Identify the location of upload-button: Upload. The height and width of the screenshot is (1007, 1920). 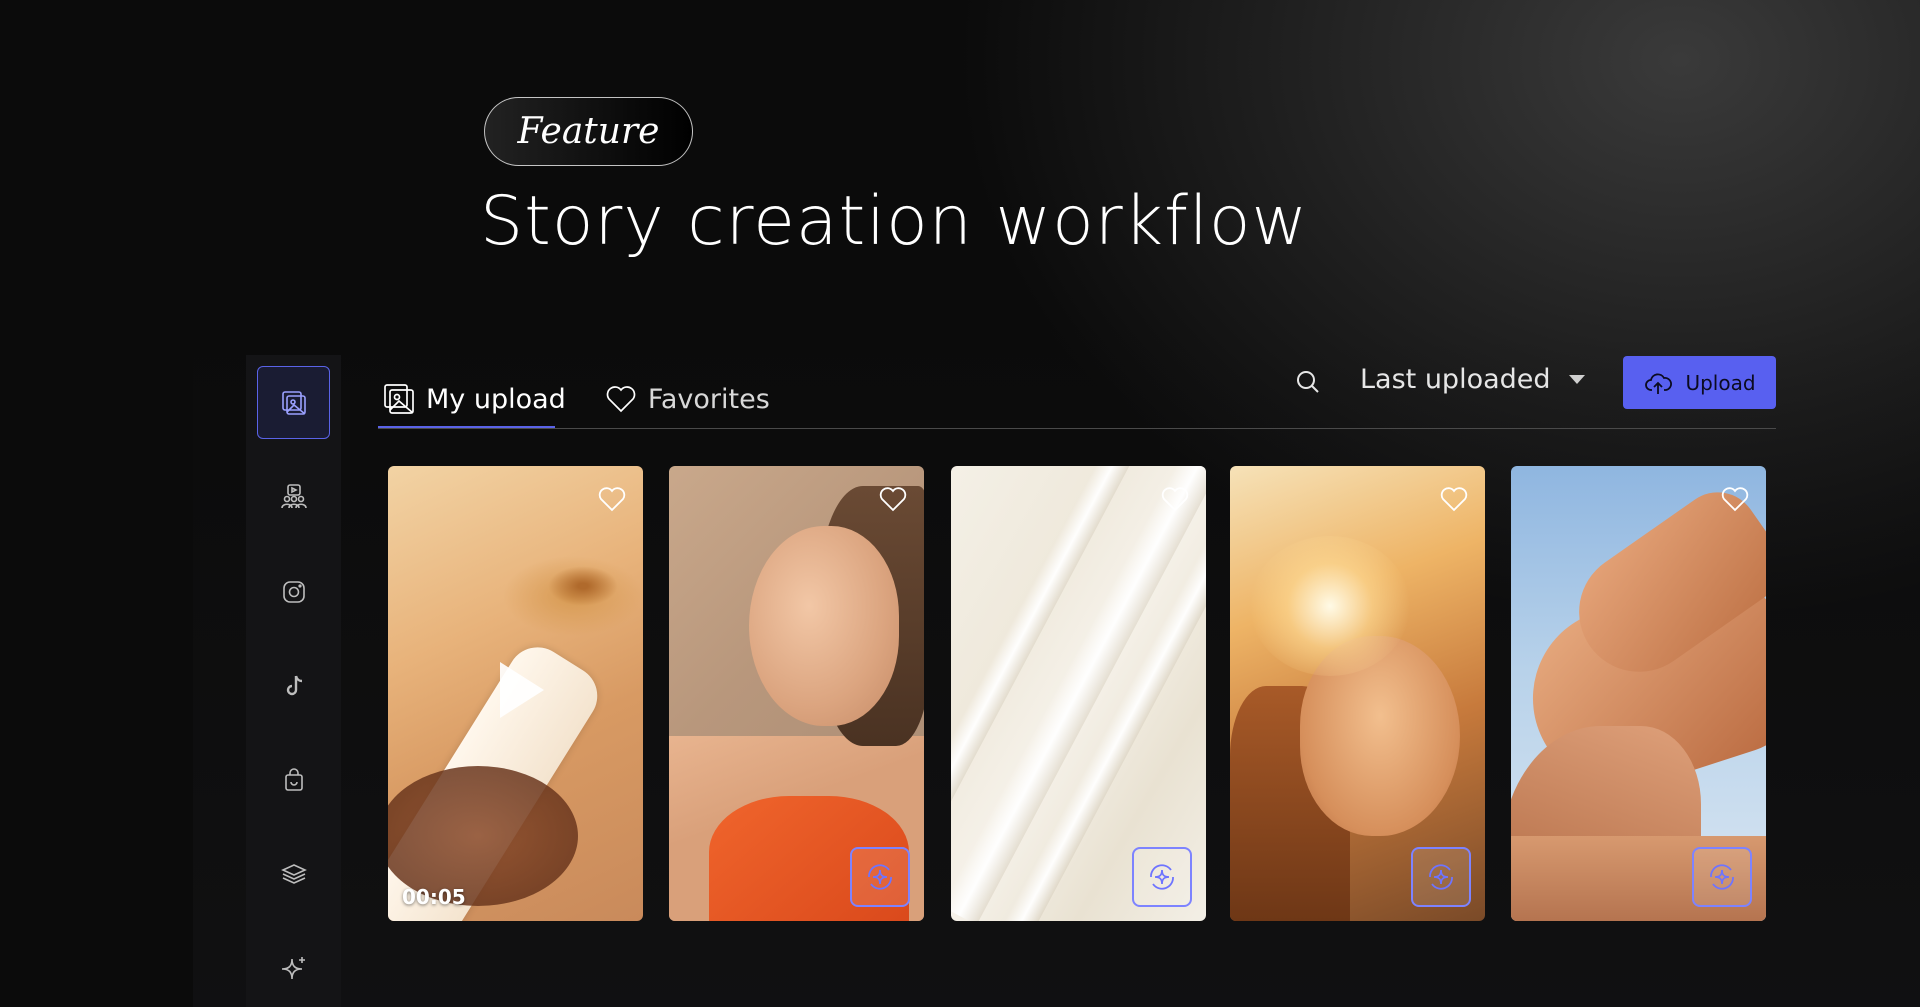
(1699, 382).